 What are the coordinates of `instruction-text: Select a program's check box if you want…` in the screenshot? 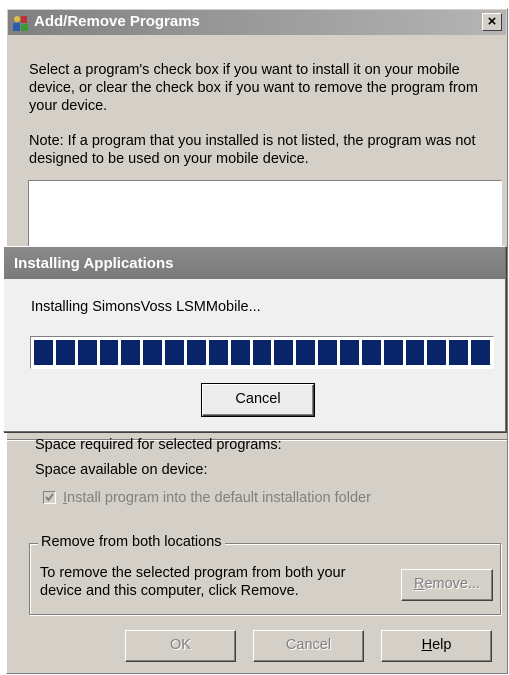 It's located at (253, 88).